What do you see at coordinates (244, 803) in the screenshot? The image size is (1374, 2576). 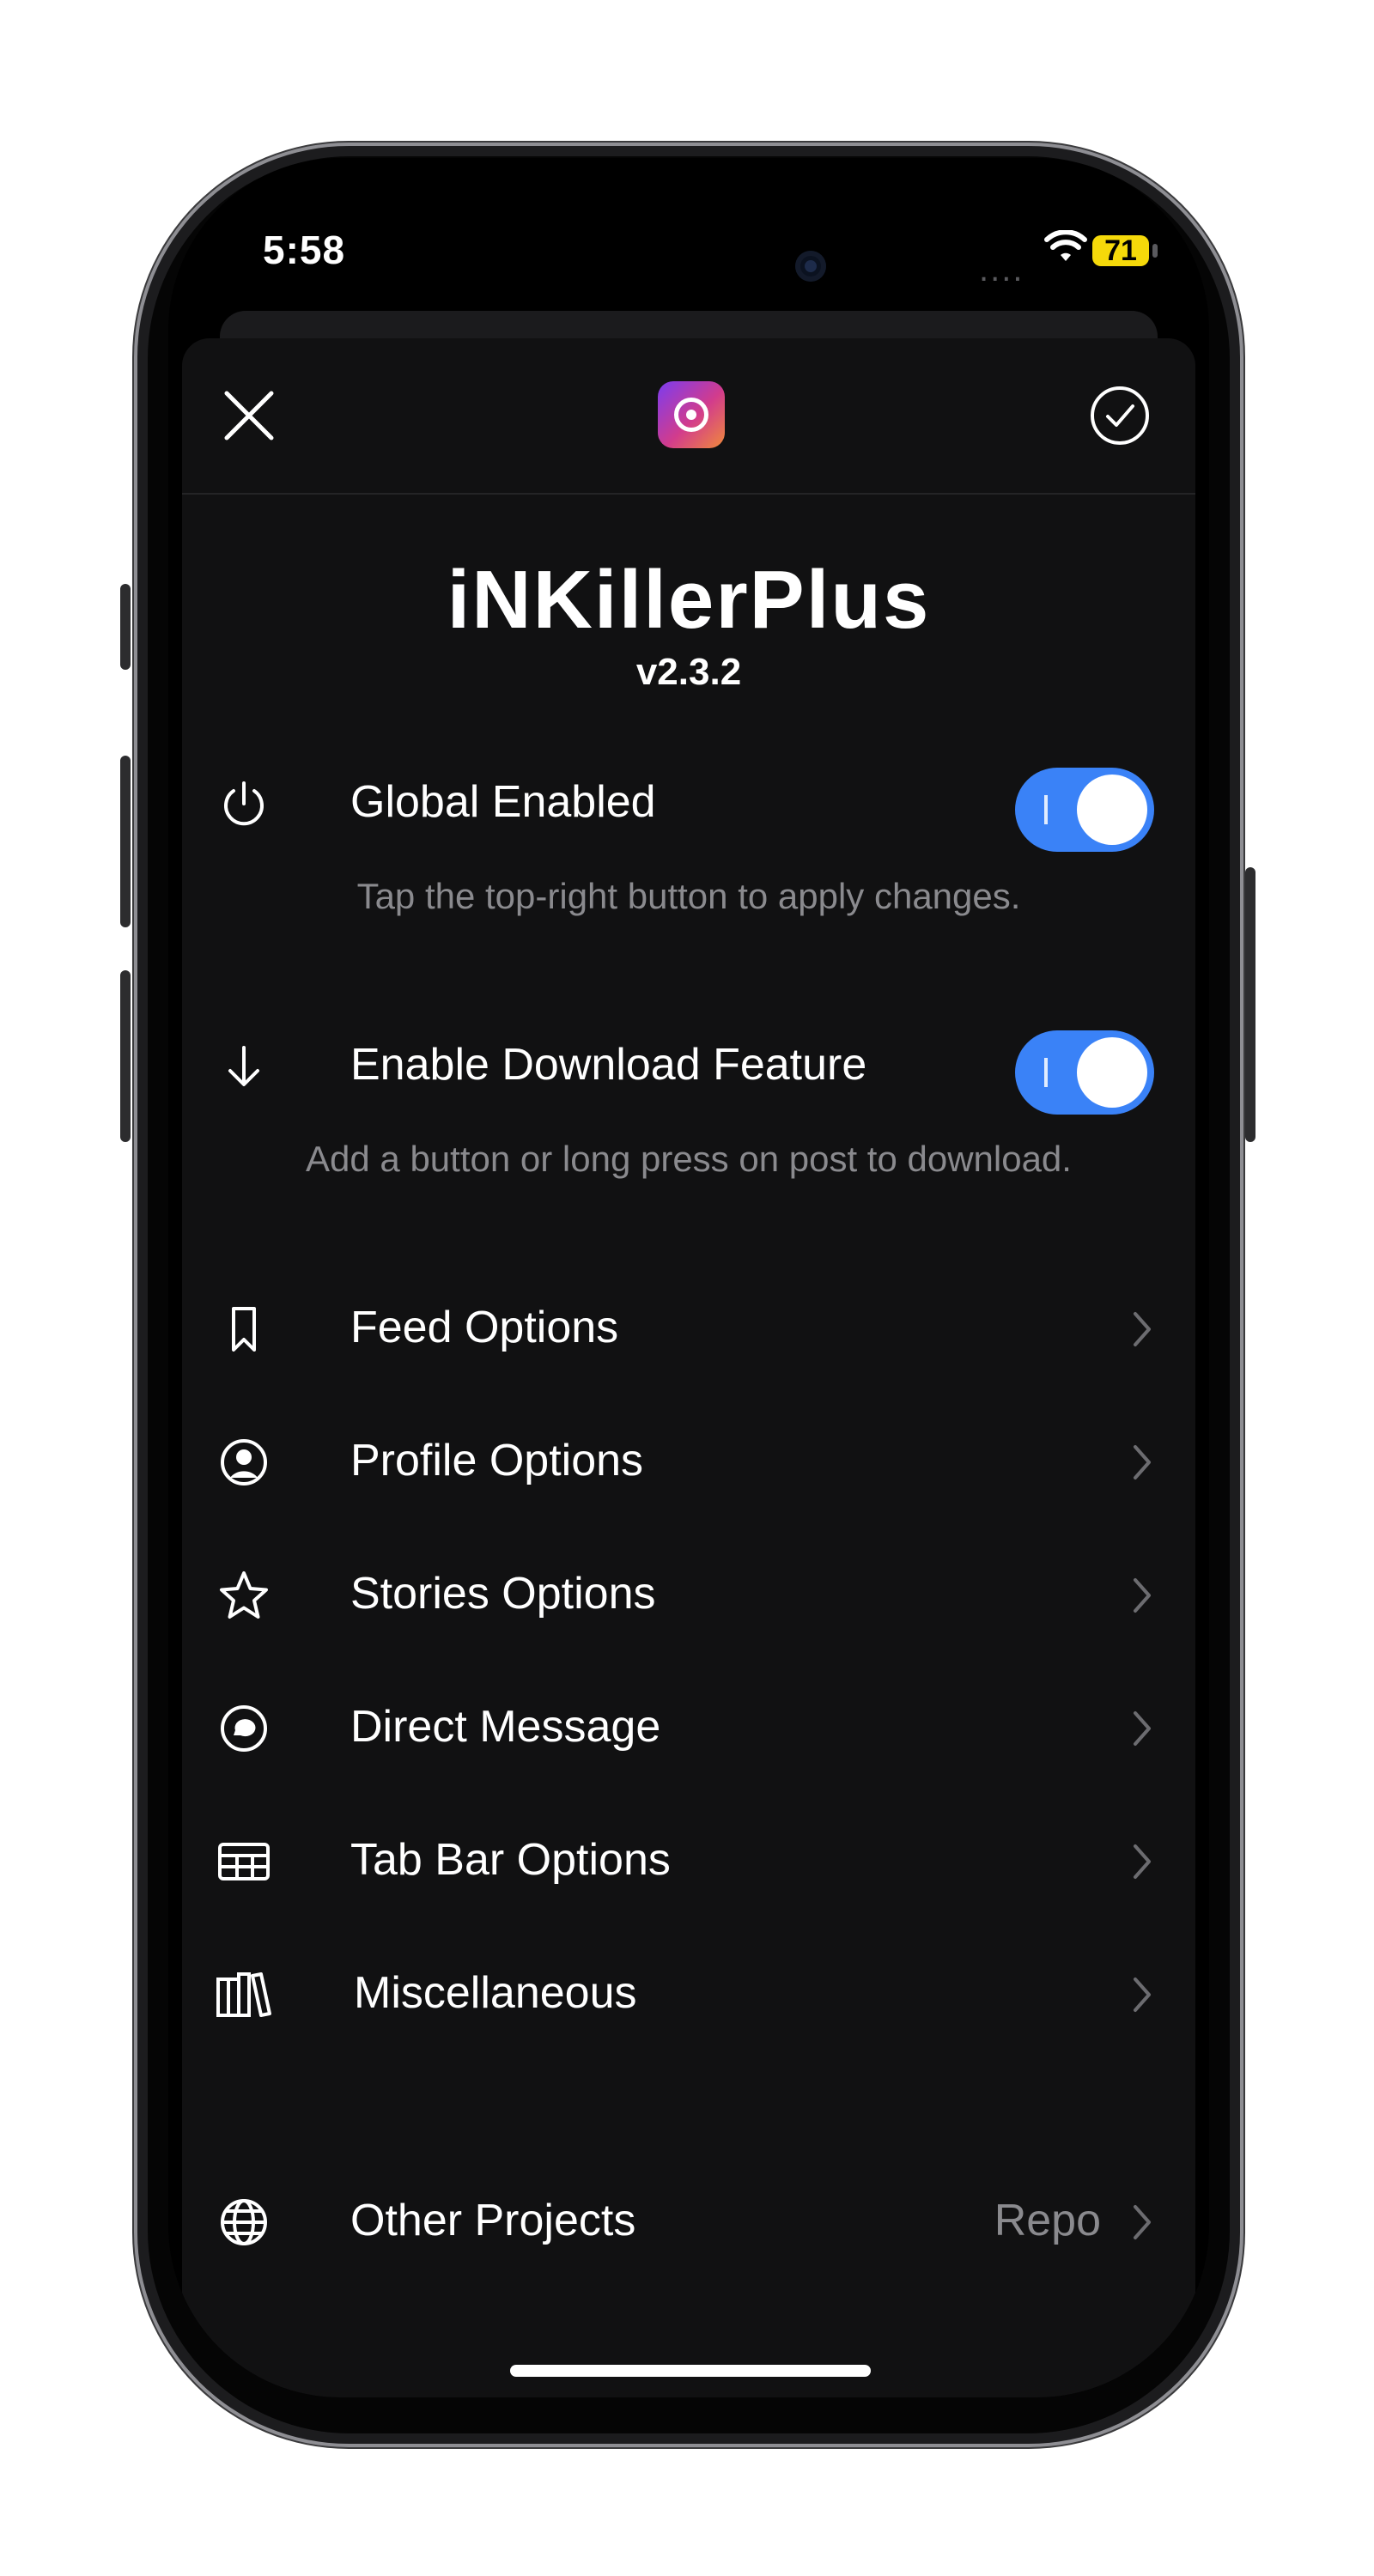 I see `power-icon` at bounding box center [244, 803].